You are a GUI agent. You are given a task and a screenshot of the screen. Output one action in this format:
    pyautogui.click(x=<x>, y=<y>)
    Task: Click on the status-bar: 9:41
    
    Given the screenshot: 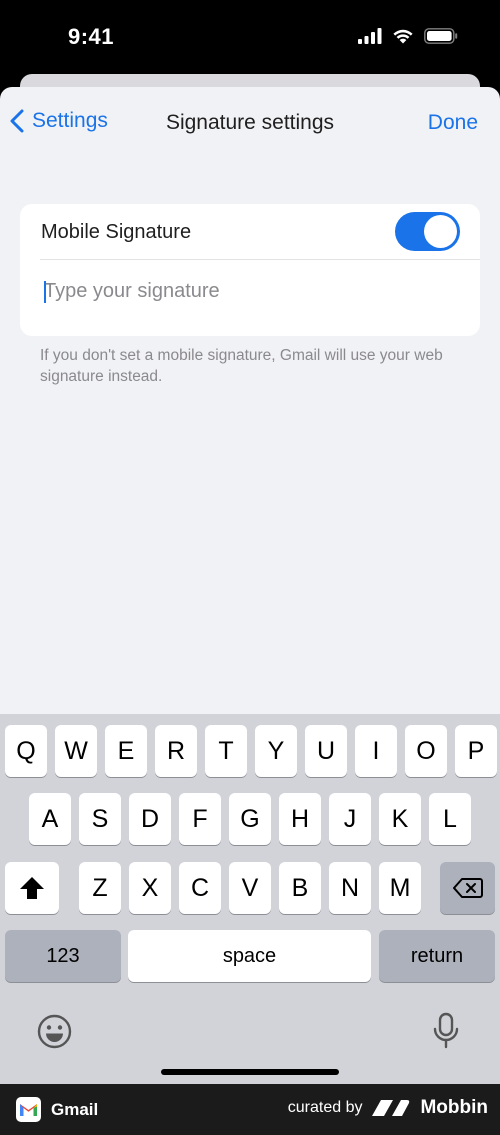 What is the action you would take?
    pyautogui.click(x=250, y=37)
    